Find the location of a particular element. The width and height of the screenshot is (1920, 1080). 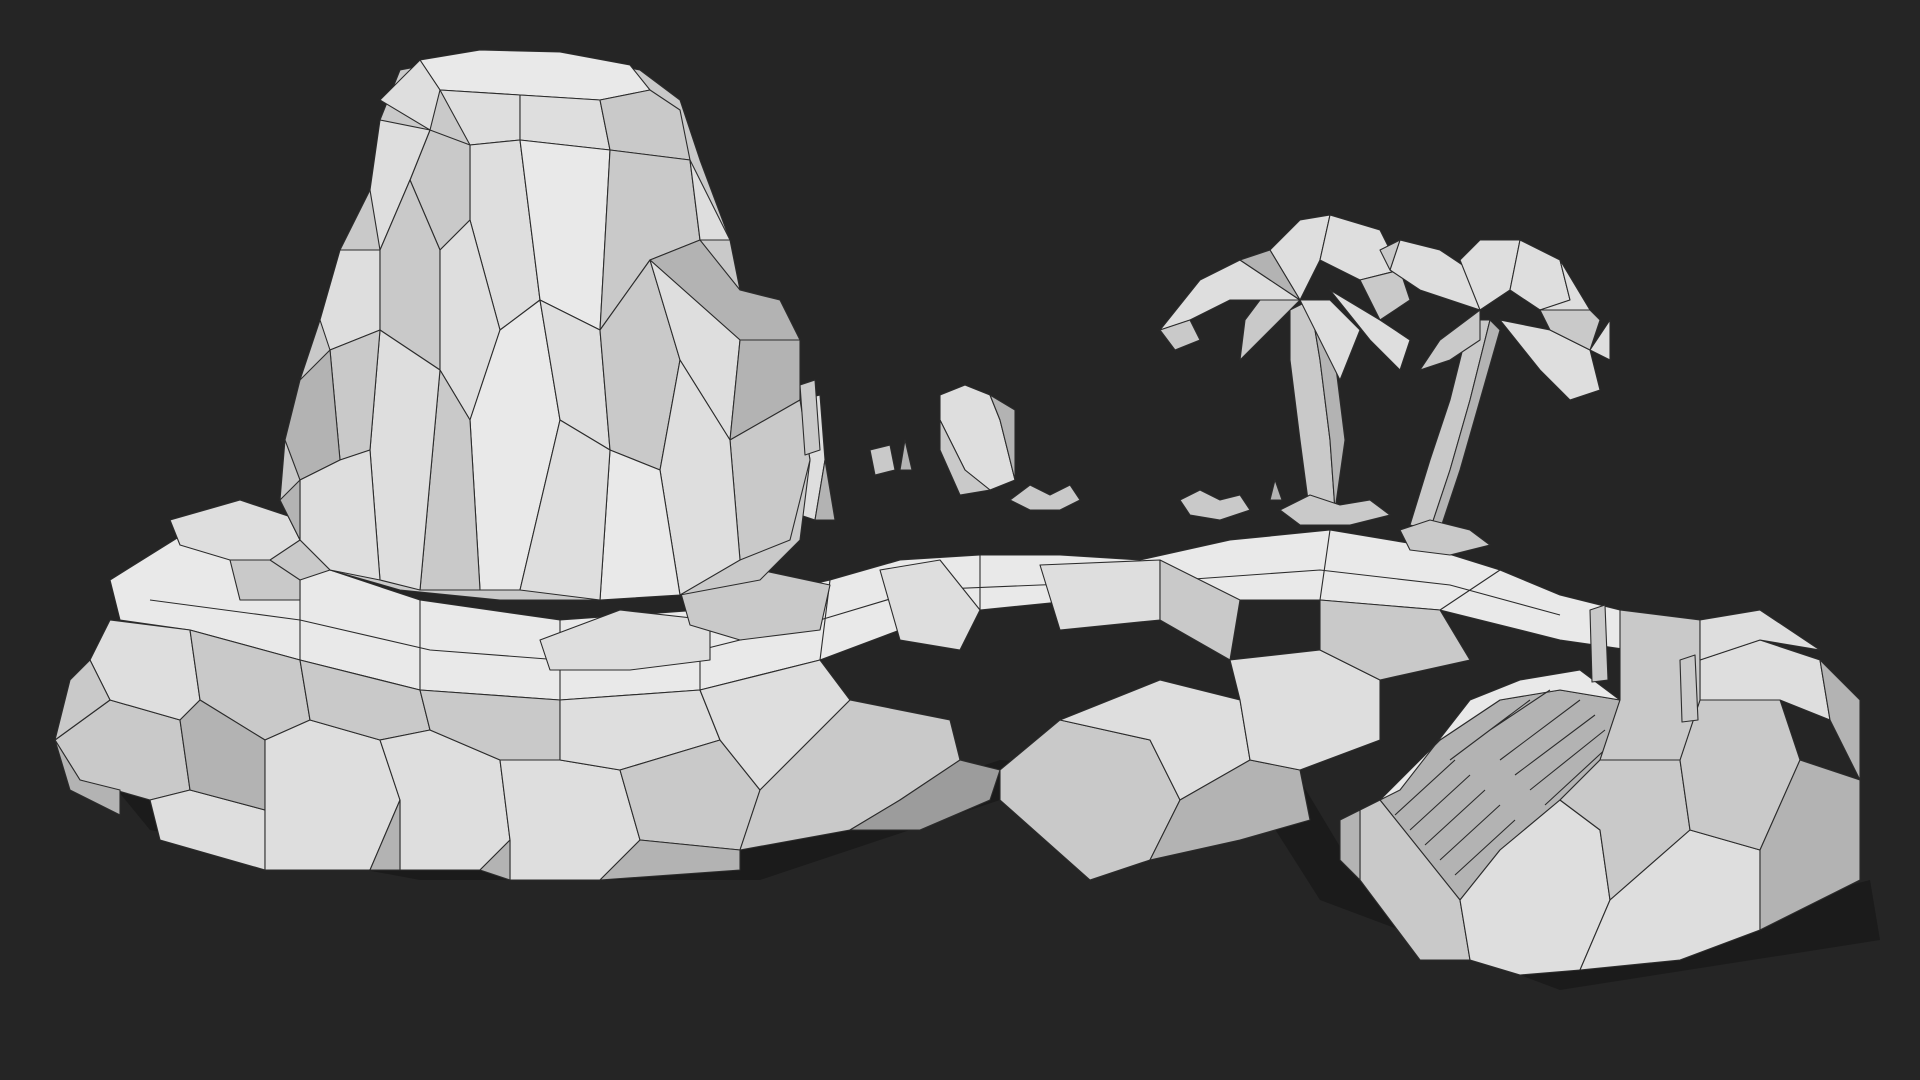

volcano-rock is located at coordinates (545, 325).